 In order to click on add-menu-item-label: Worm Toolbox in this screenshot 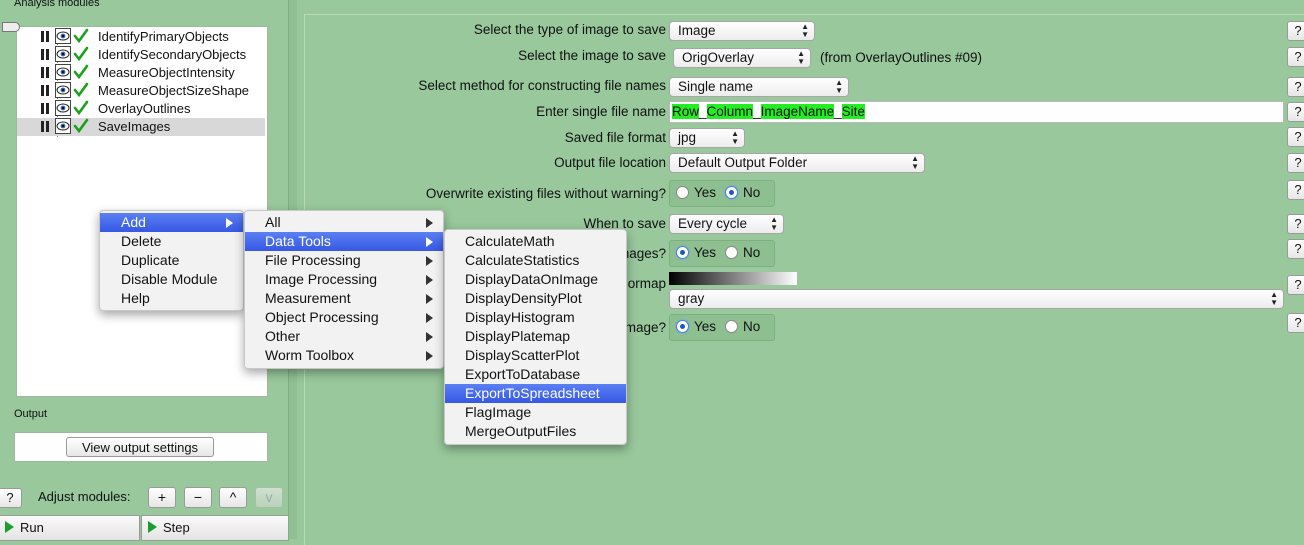, I will do `click(309, 355)`.